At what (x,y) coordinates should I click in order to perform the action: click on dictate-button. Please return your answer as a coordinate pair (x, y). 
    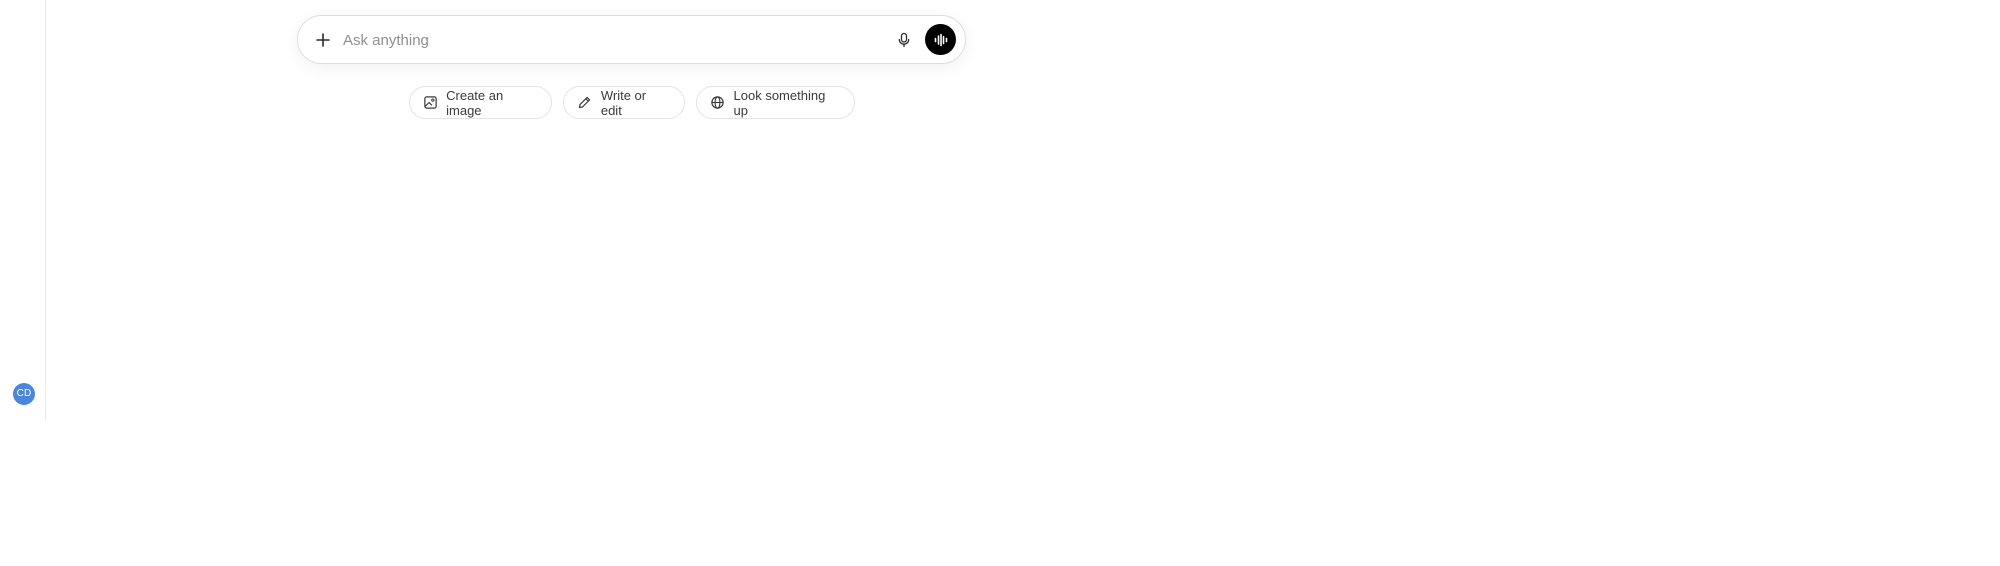
    Looking at the image, I should click on (904, 40).